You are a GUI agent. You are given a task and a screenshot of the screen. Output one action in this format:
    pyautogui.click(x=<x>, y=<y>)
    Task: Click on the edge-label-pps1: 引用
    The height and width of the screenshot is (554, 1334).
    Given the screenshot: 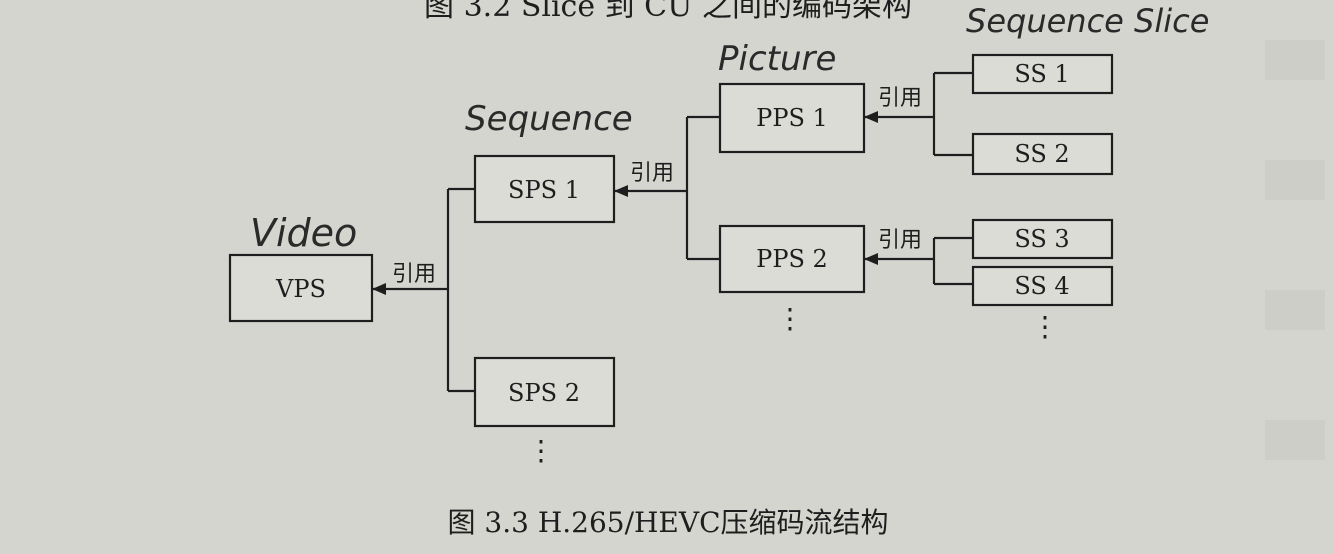 What is the action you would take?
    pyautogui.click(x=900, y=98)
    